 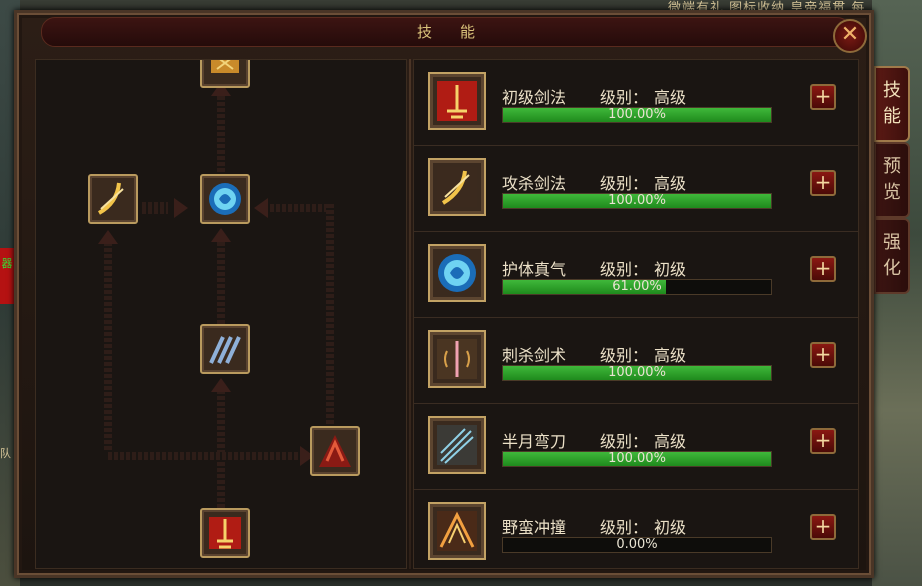 What do you see at coordinates (457, 445) in the screenshot?
I see `crescent-blade-icon` at bounding box center [457, 445].